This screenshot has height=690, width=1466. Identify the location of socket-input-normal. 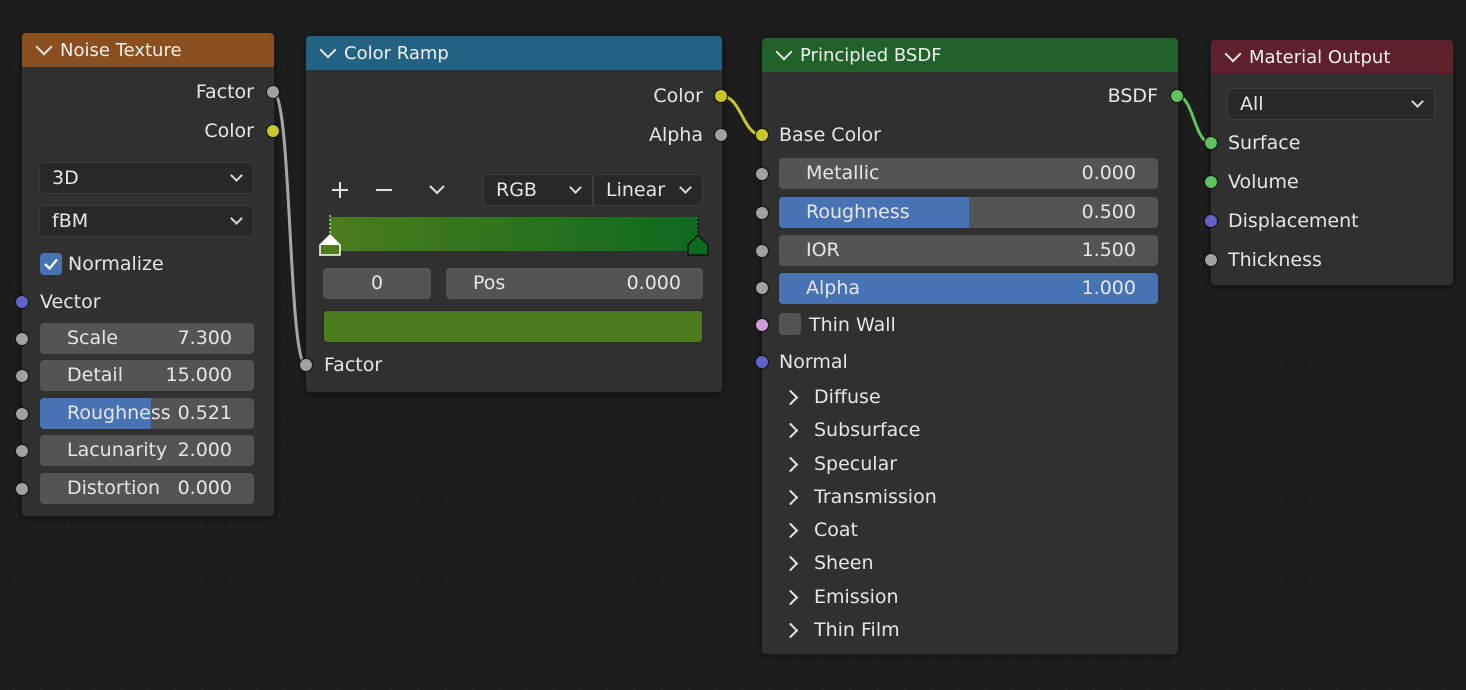
(762, 362).